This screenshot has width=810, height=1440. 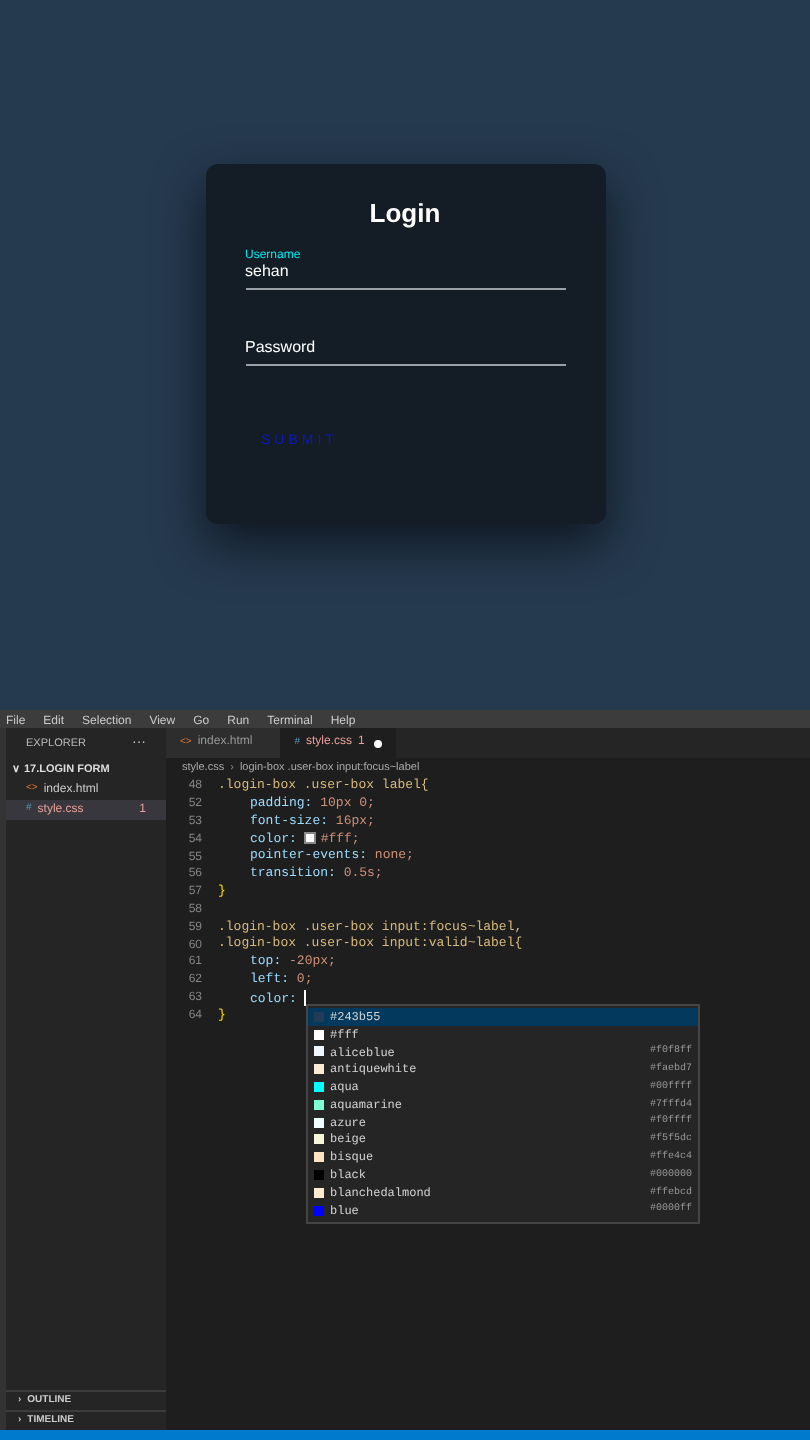 What do you see at coordinates (405, 213) in the screenshot?
I see `login-title: Login` at bounding box center [405, 213].